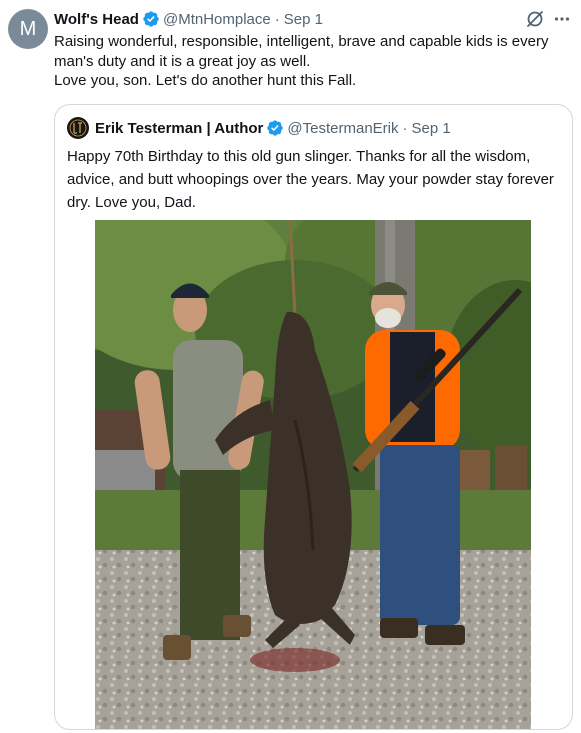  Describe the element at coordinates (342, 128) in the screenshot. I see `quoted-author-handle: @TestermanErik` at that location.